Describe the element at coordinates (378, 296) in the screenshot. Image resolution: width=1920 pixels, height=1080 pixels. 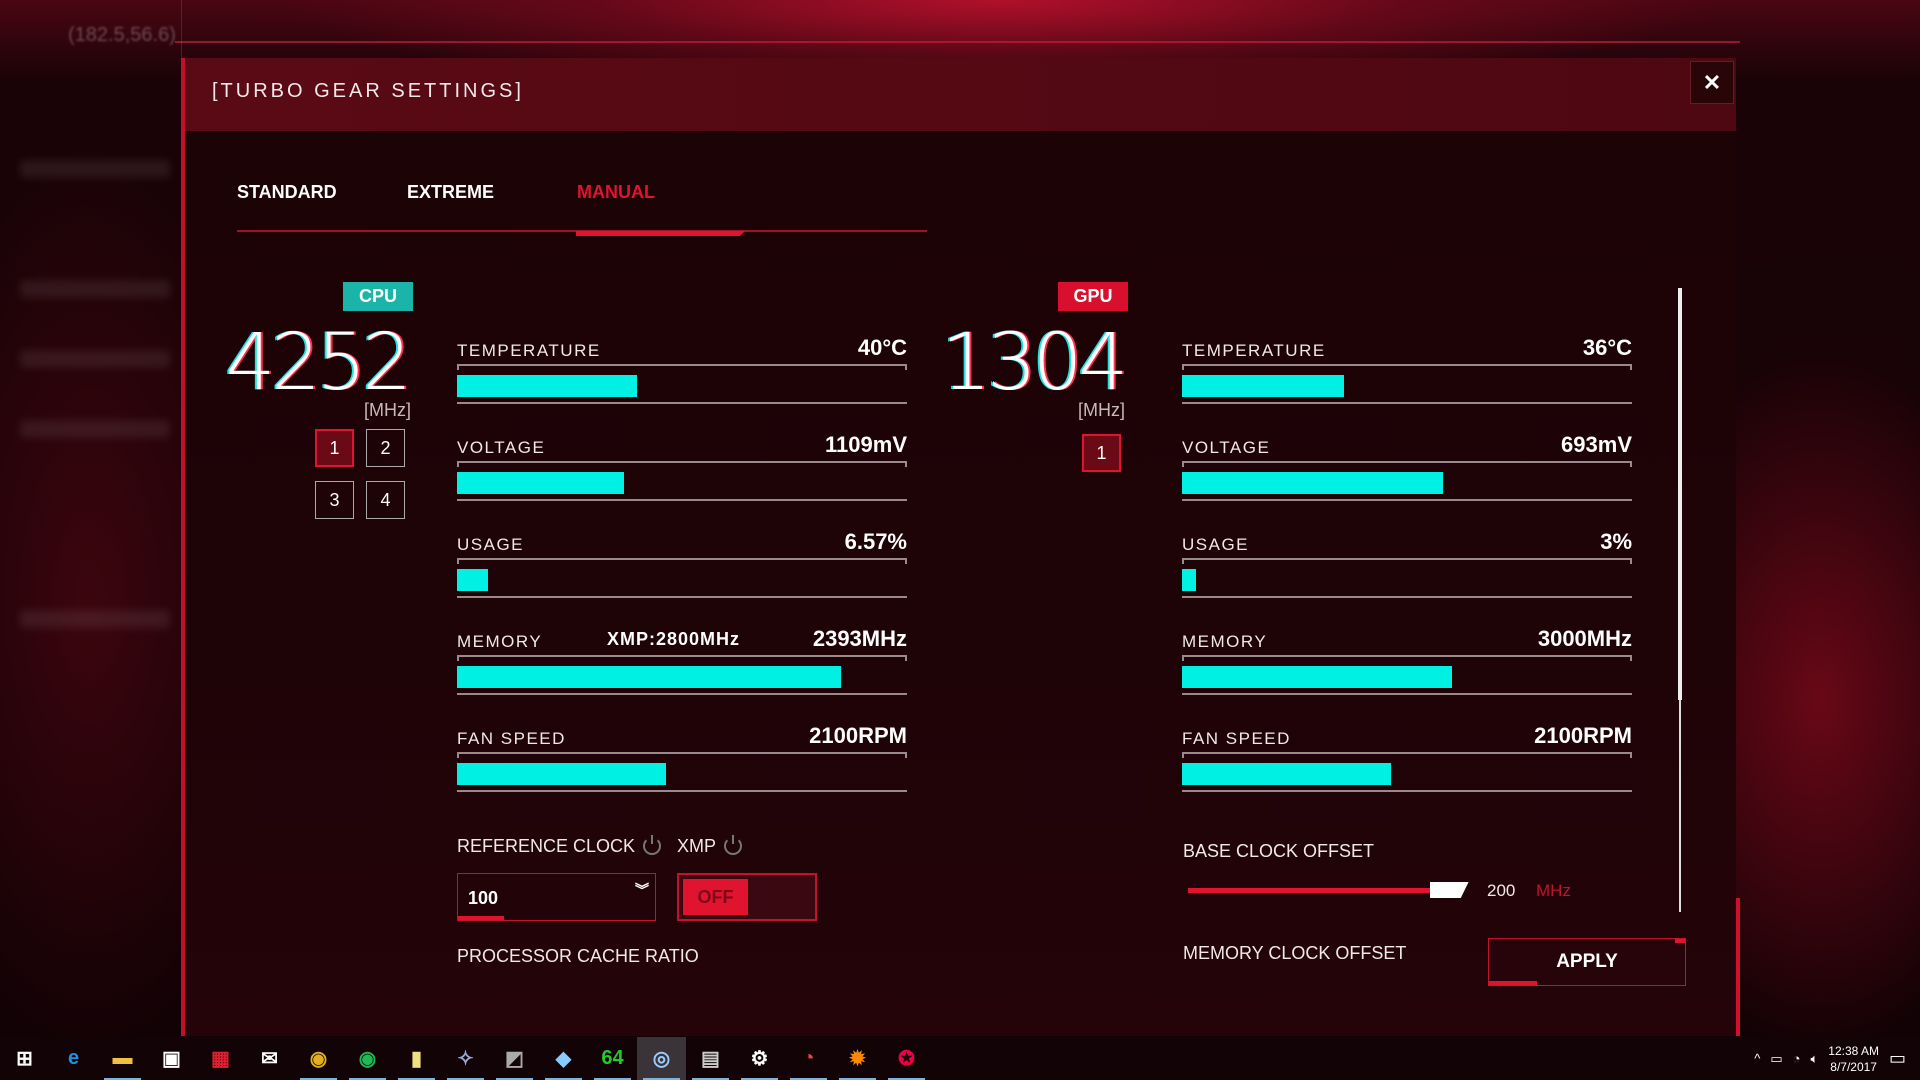
I see `cpu-badge: CPU` at that location.